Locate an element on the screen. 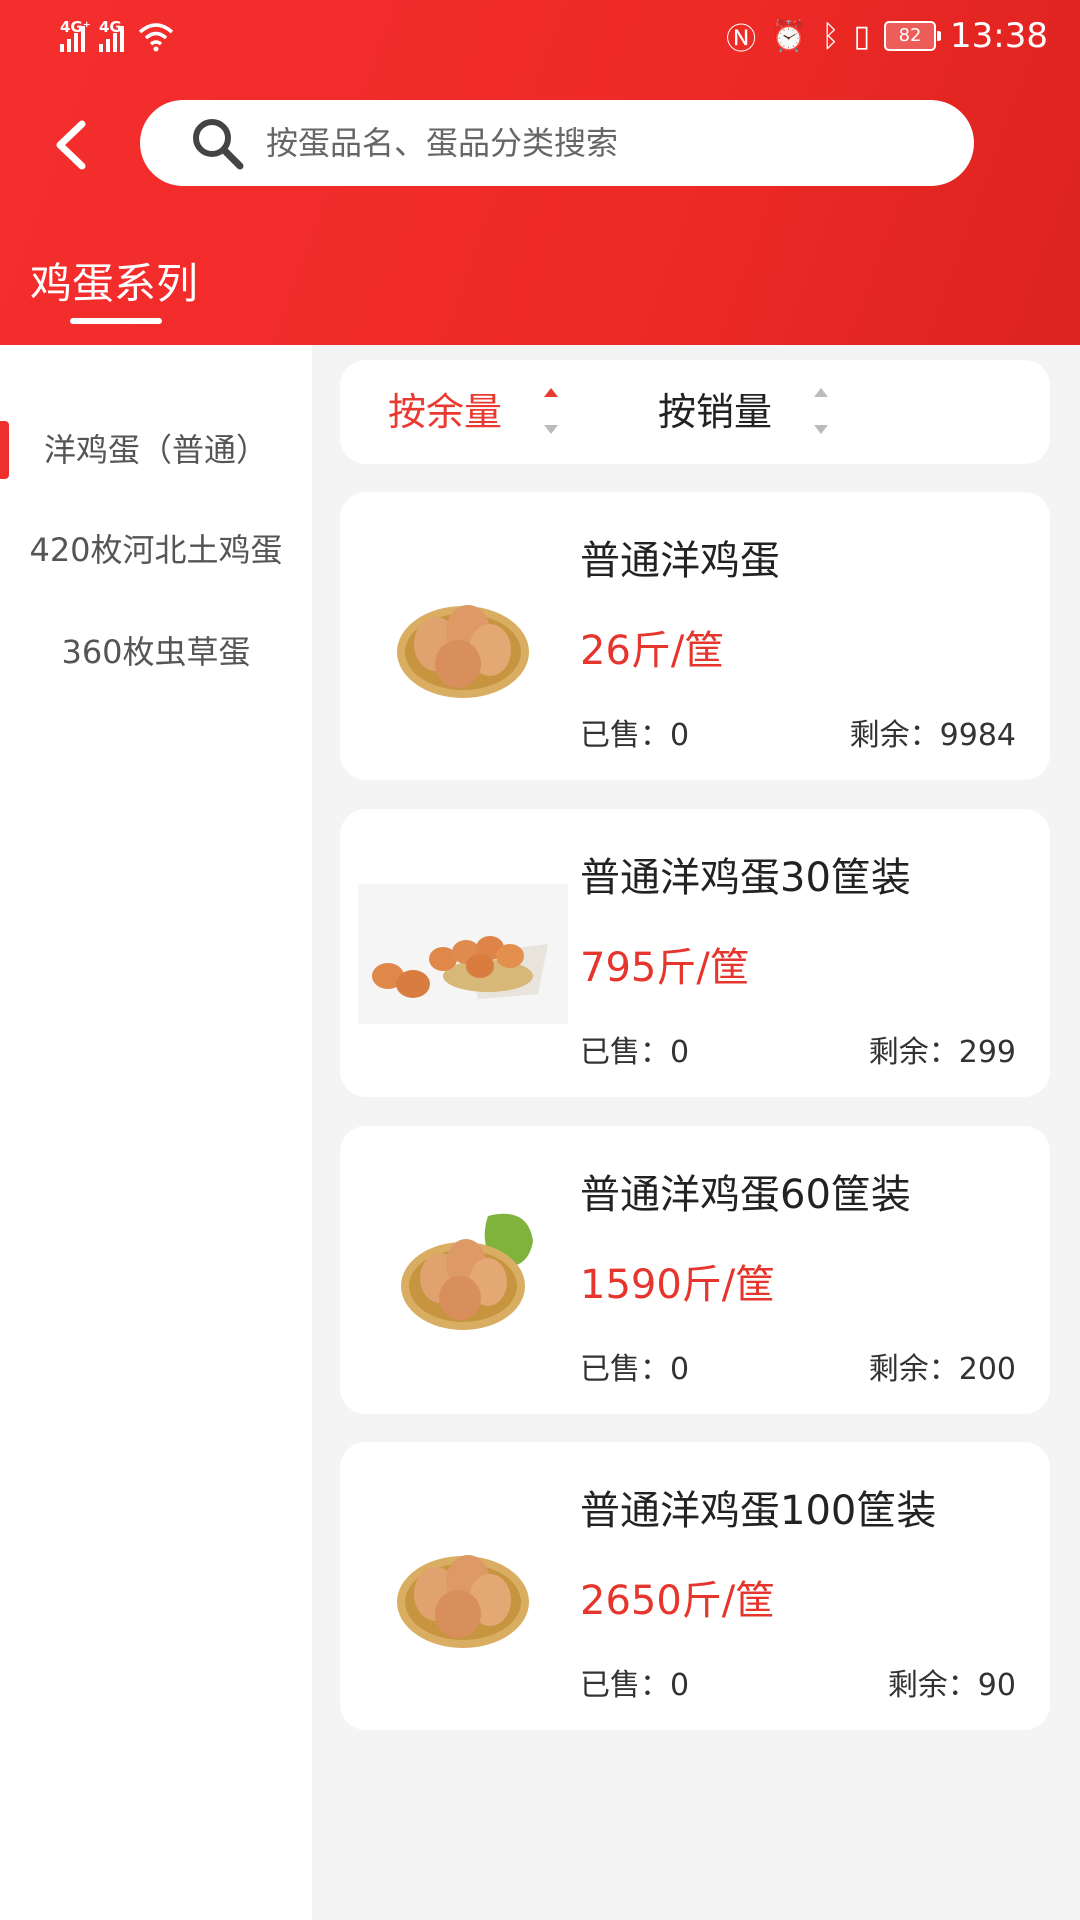 This screenshot has height=1920, width=1080. remaining-count: 剩余：299 is located at coordinates (942, 1052).